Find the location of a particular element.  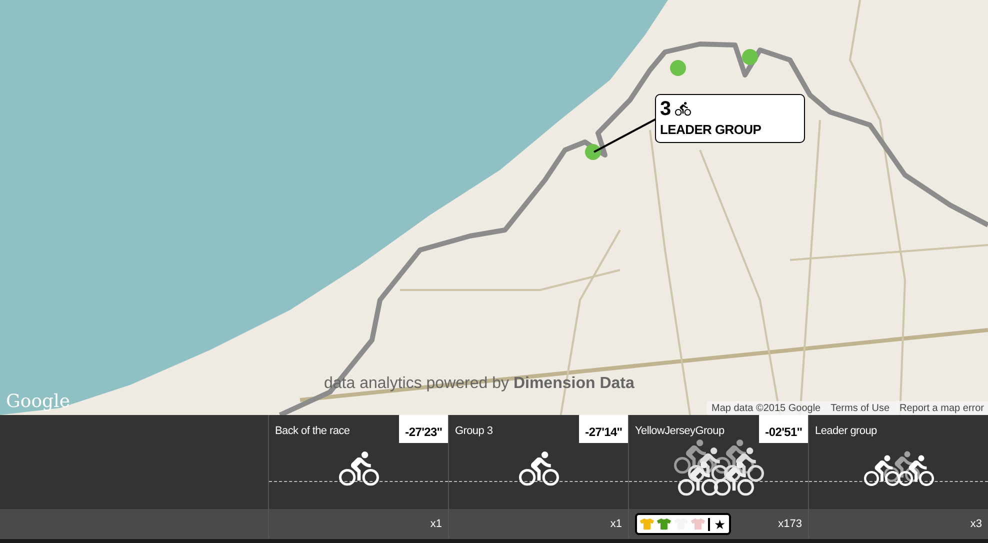

callout-title: LEADER GROUP is located at coordinates (711, 130).